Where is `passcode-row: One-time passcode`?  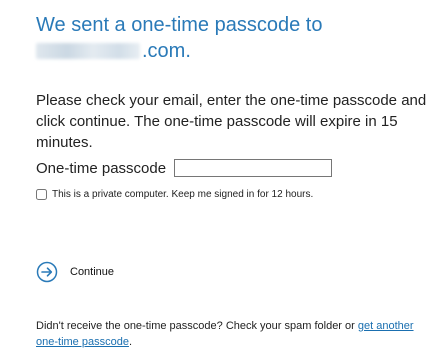 passcode-row: One-time passcode is located at coordinates (184, 168).